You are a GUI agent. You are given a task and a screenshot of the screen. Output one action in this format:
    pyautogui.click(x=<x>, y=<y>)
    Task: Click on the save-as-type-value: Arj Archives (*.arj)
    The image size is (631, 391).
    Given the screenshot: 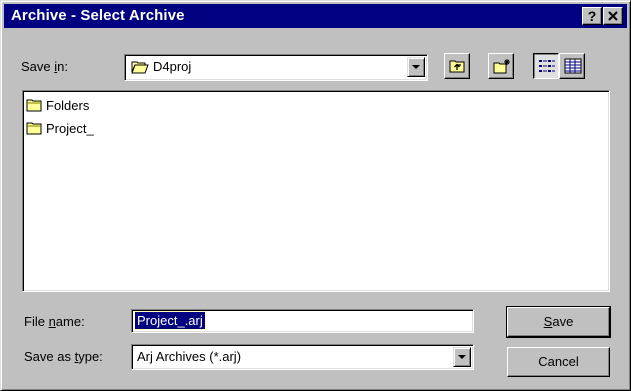 What is the action you would take?
    pyautogui.click(x=189, y=356)
    